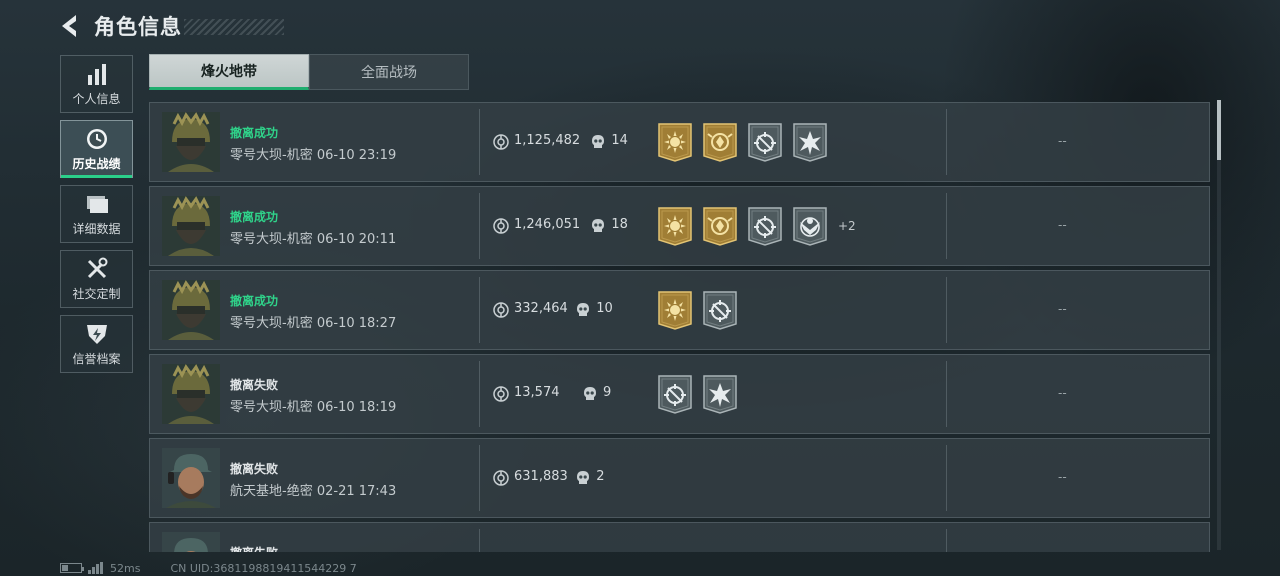 This screenshot has height=576, width=1280. I want to click on match-record-row: 撤离失败, so click(679, 537).